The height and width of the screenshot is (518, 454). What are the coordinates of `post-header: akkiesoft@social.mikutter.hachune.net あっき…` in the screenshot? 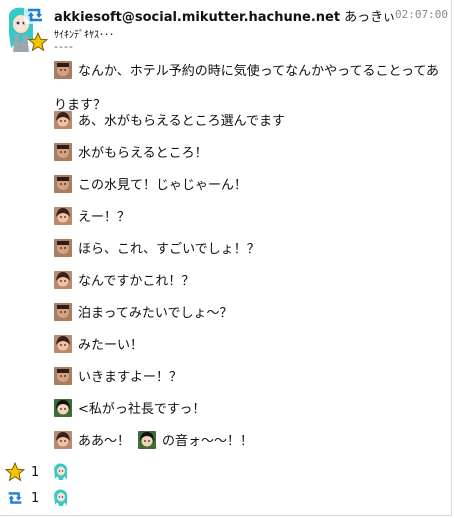 It's located at (225, 15).